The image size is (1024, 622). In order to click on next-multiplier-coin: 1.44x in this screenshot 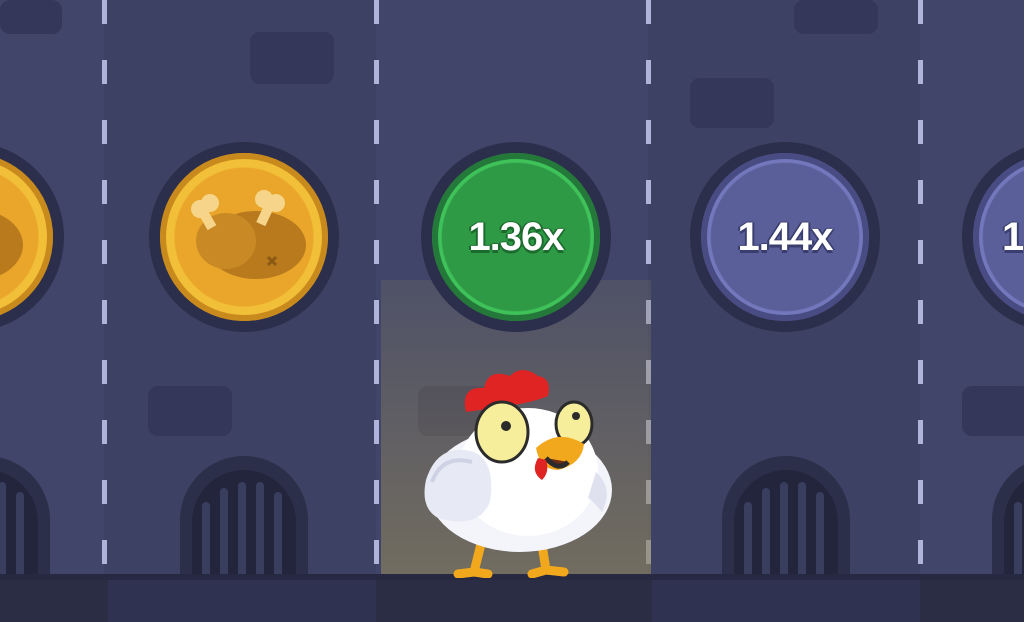, I will do `click(785, 237)`.